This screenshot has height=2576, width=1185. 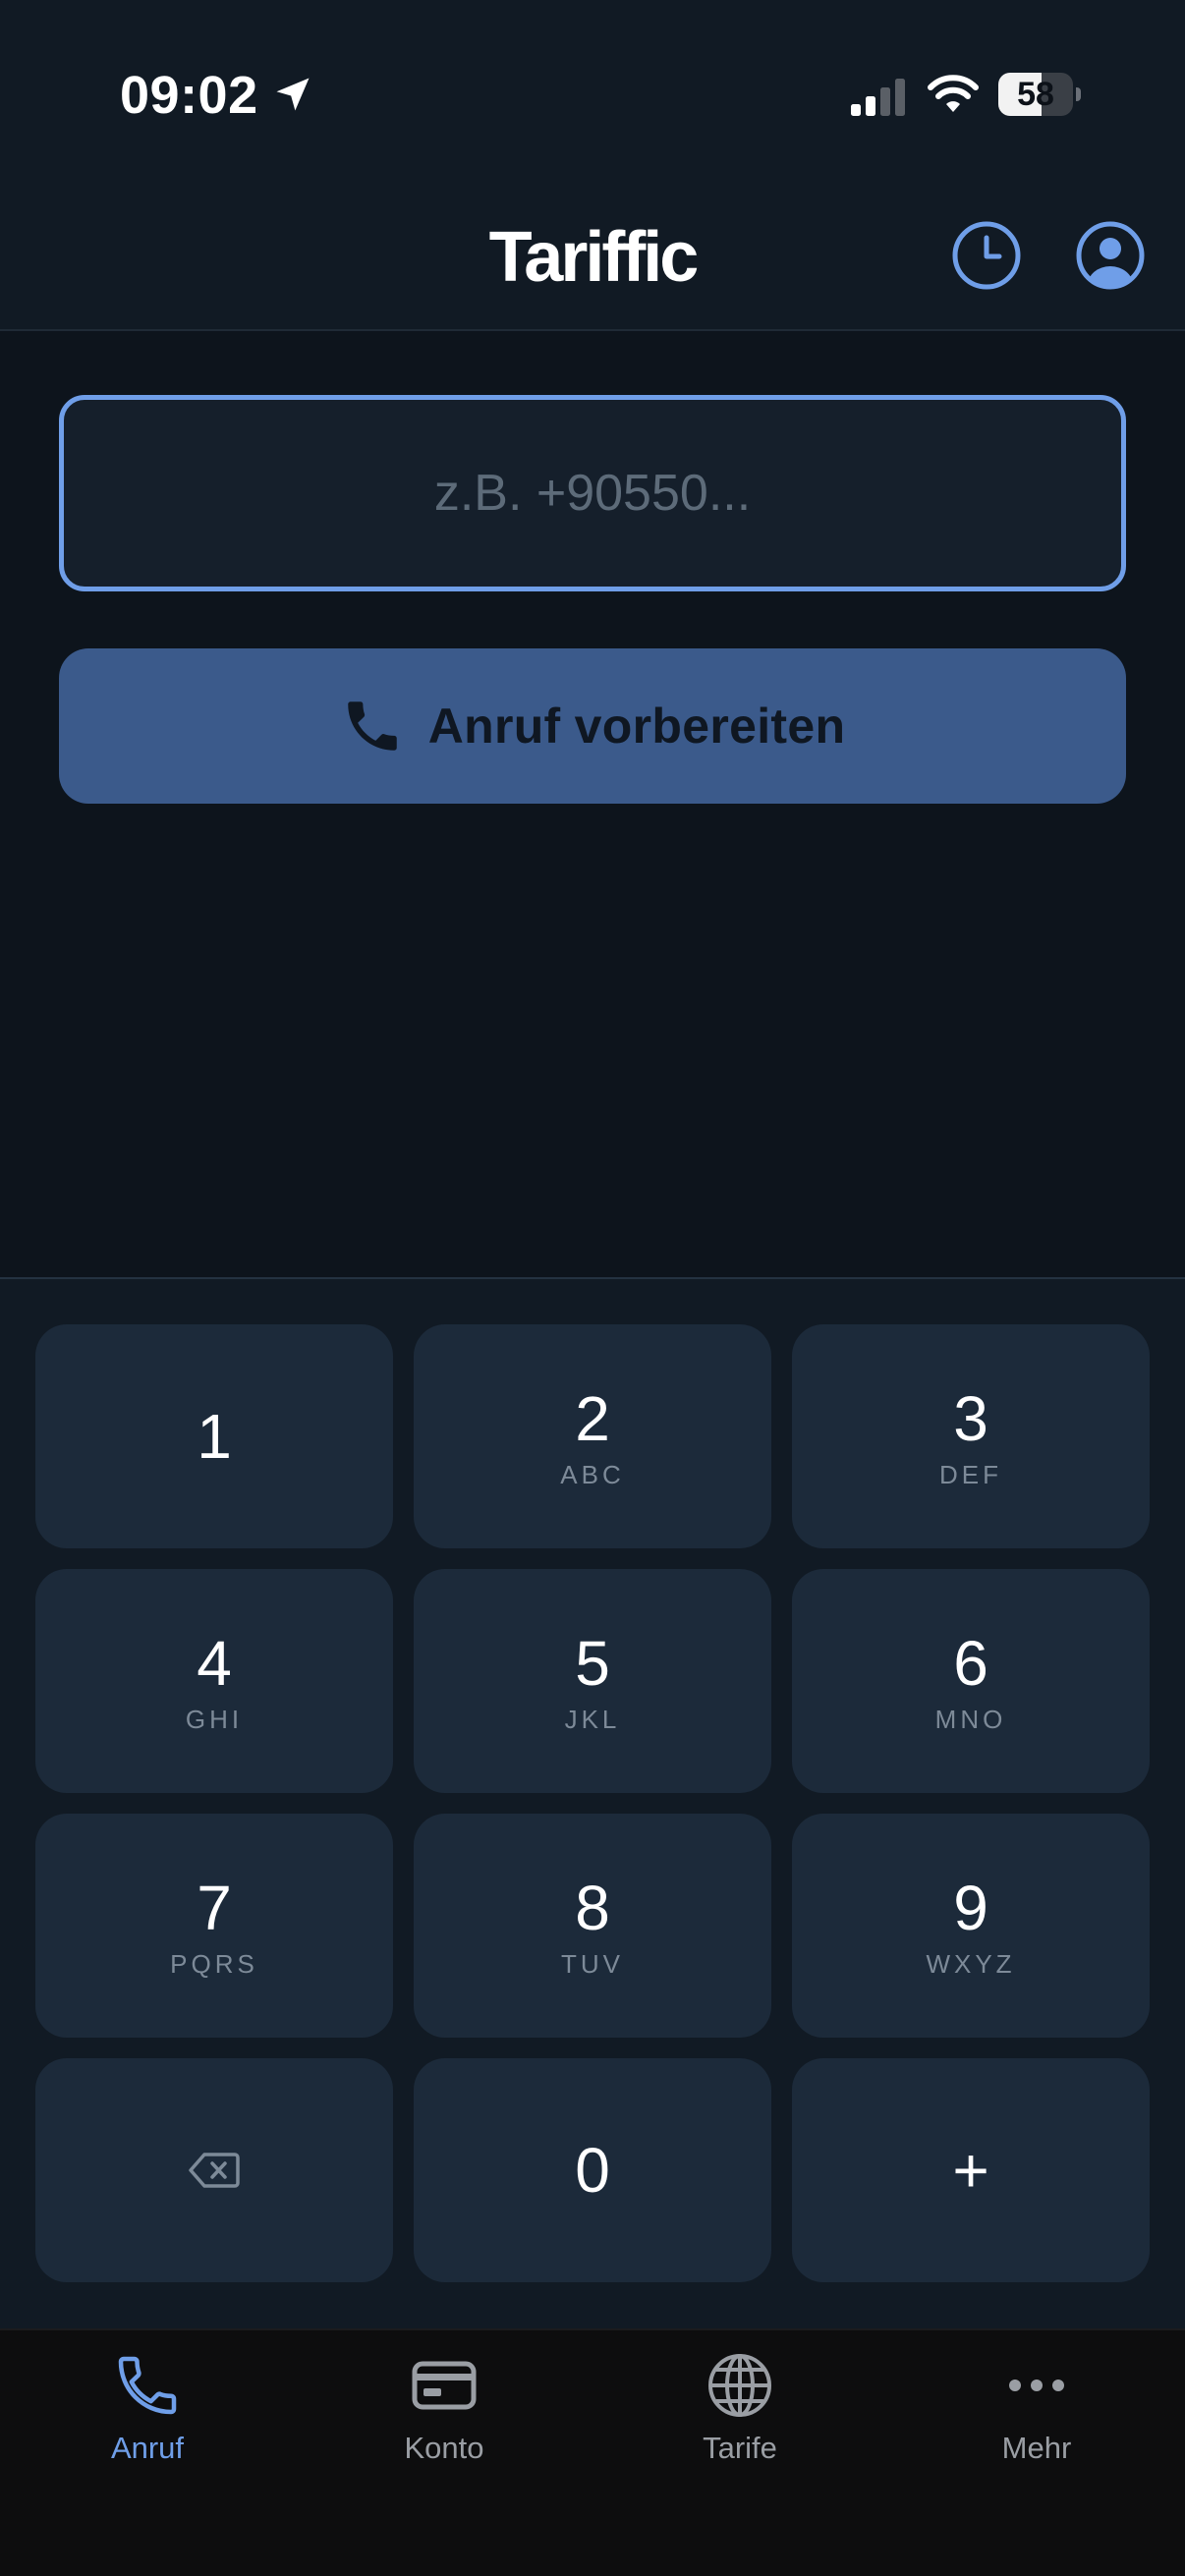 What do you see at coordinates (215, 1663) in the screenshot?
I see `key-digit: 4` at bounding box center [215, 1663].